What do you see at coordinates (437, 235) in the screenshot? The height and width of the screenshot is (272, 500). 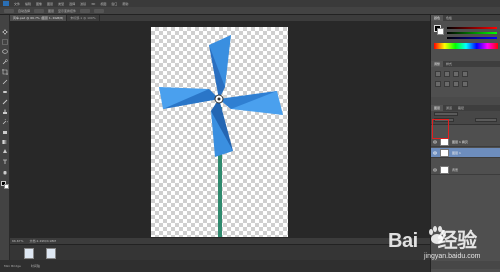 I see `baidu-paw-icon` at bounding box center [437, 235].